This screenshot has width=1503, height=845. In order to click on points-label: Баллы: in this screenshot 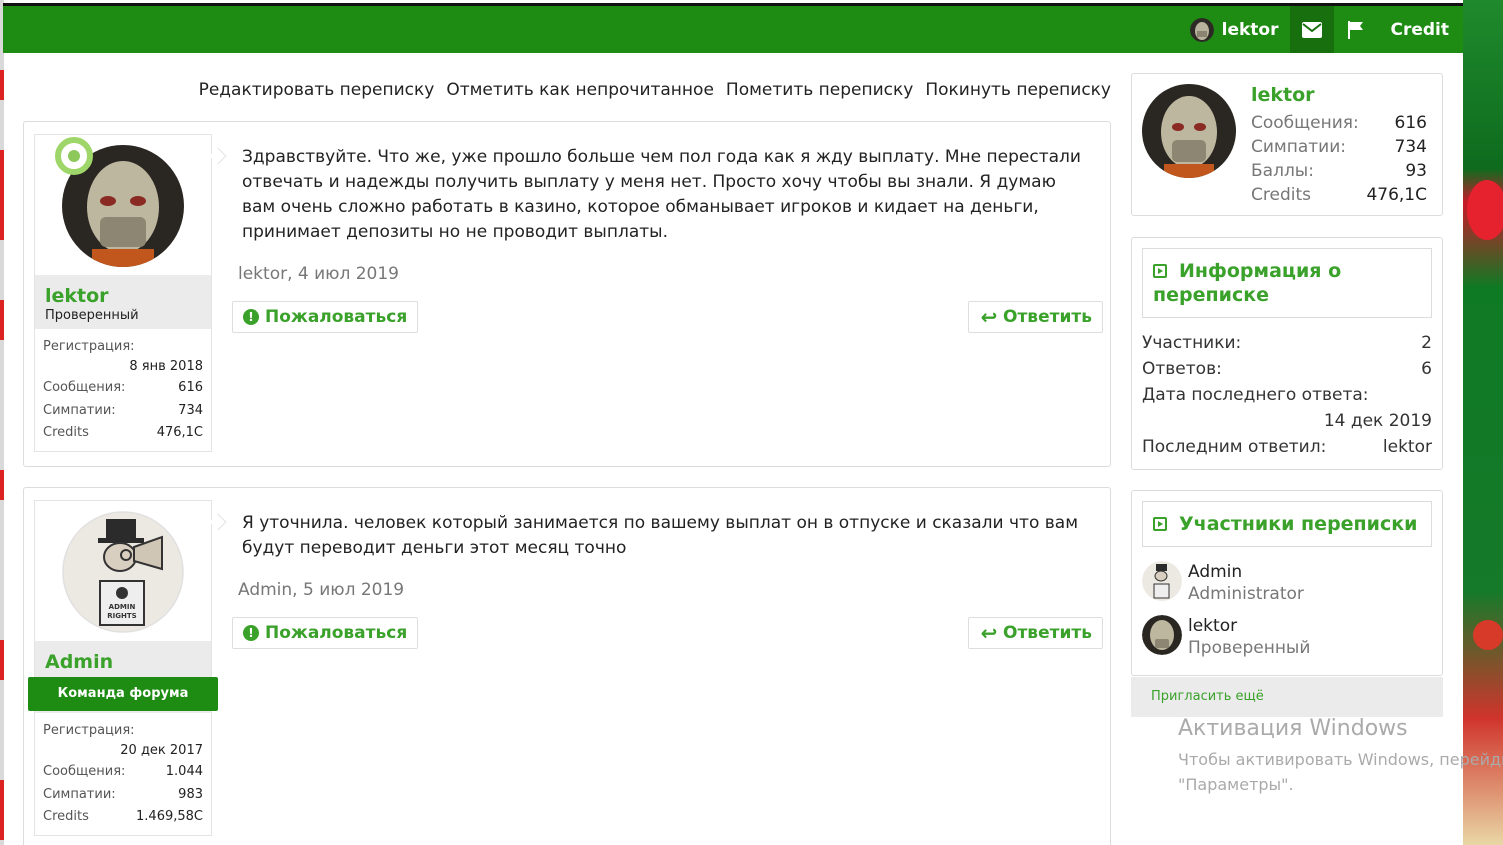, I will do `click(1282, 171)`.